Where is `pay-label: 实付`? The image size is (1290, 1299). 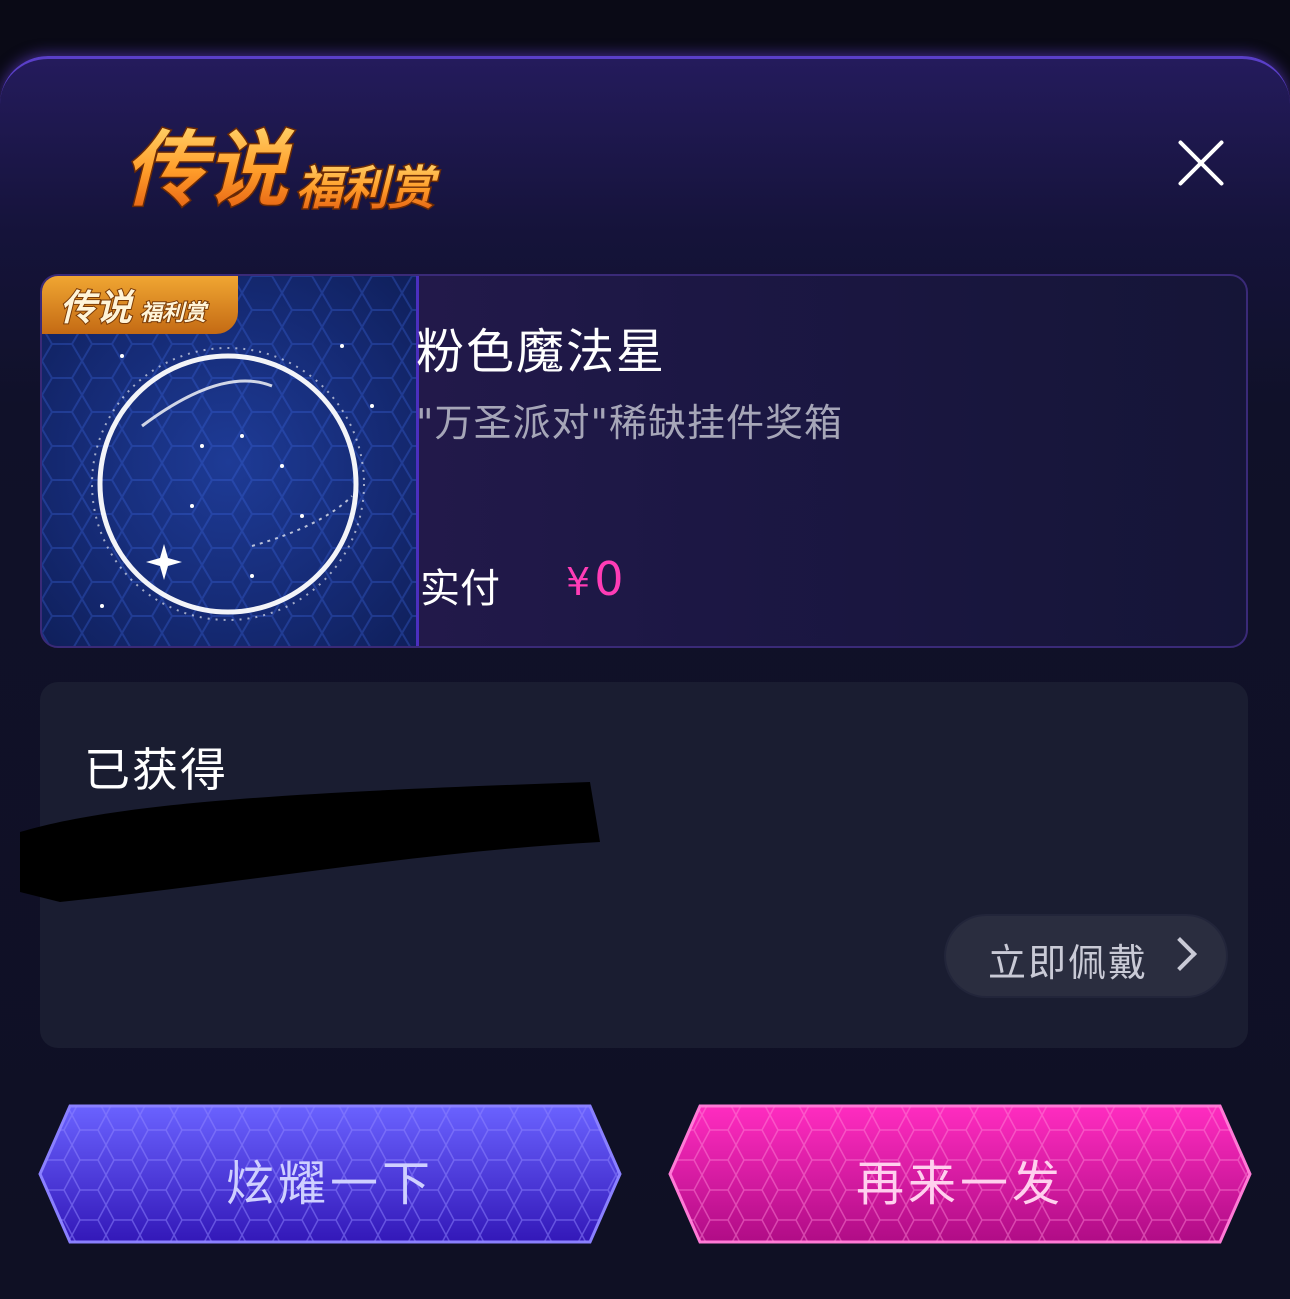
pay-label: 实付 is located at coordinates (460, 589).